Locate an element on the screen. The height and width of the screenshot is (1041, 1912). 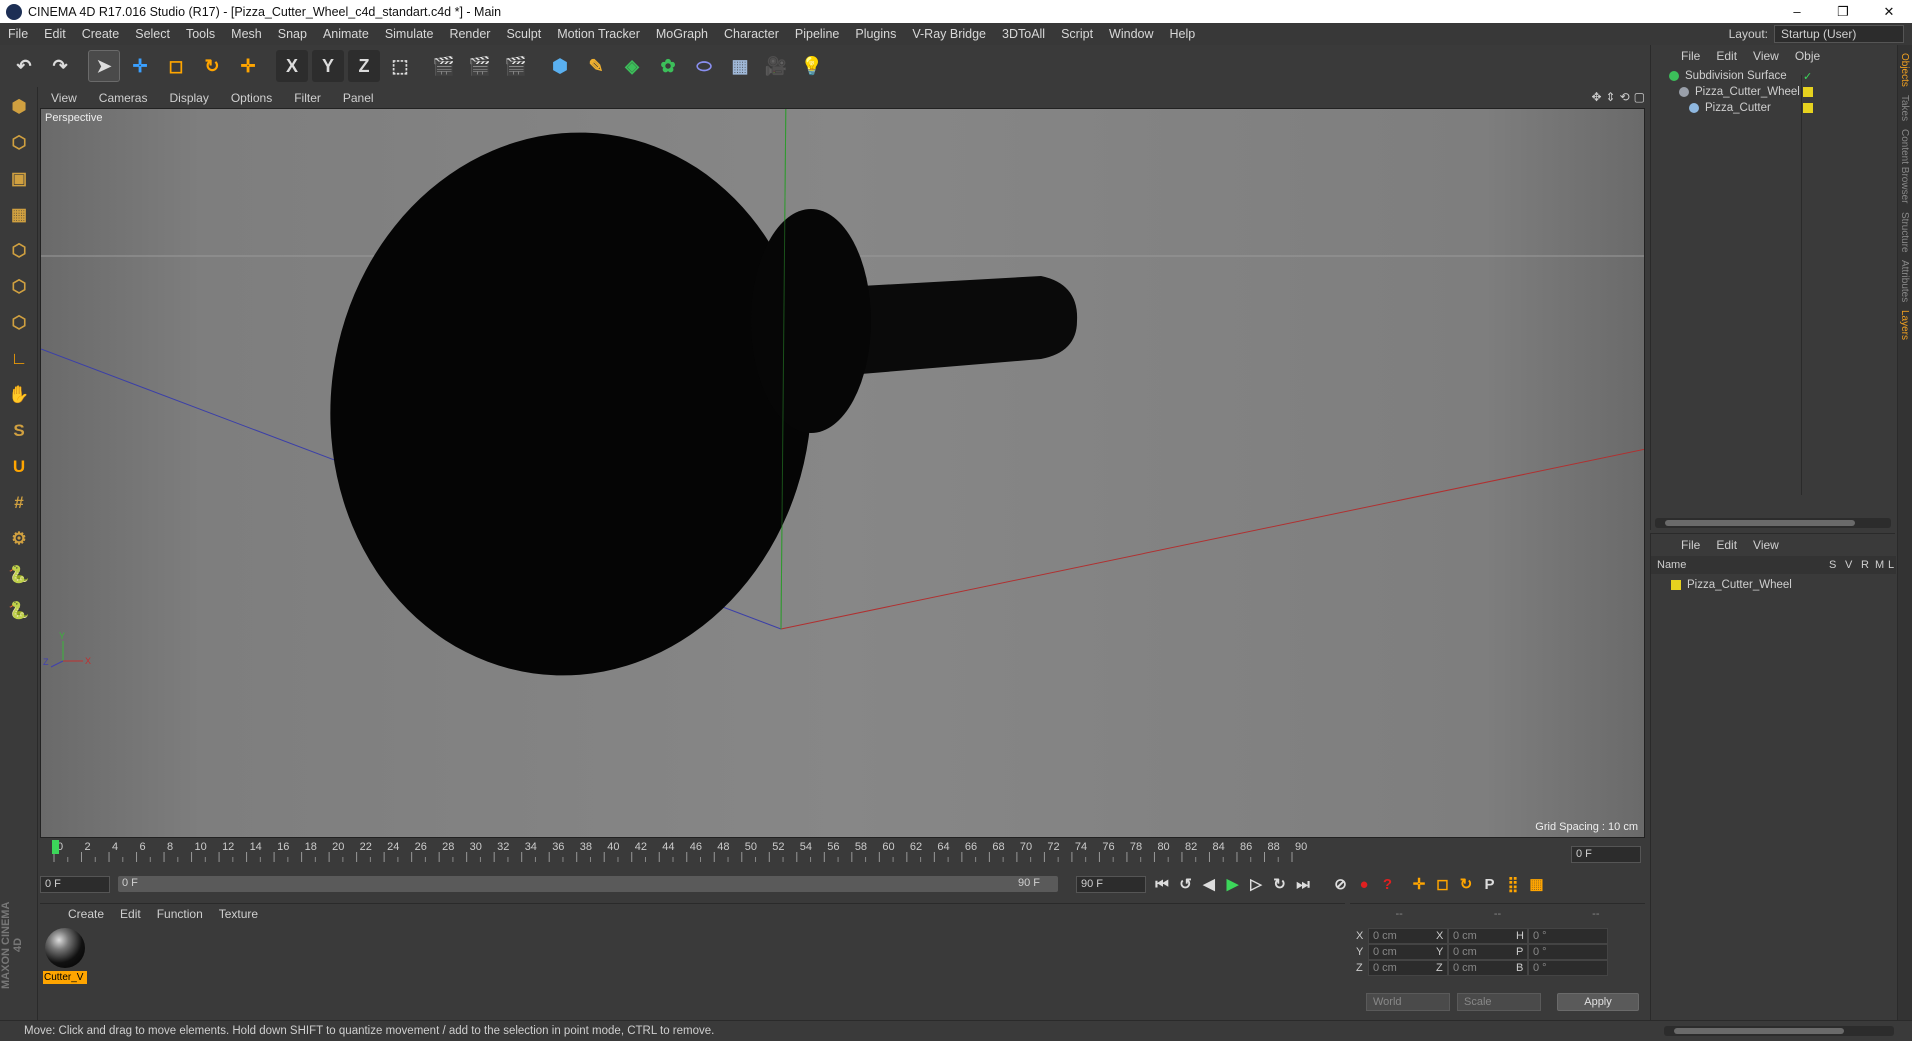
floor-icon: ▦ is located at coordinates (740, 66).